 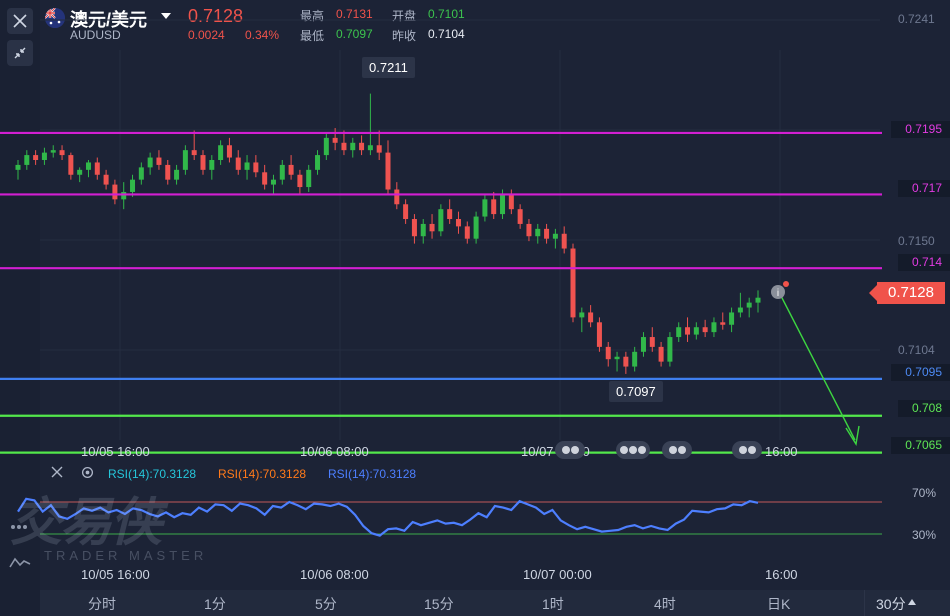 I want to click on tab-1min: 1分, so click(x=215, y=604).